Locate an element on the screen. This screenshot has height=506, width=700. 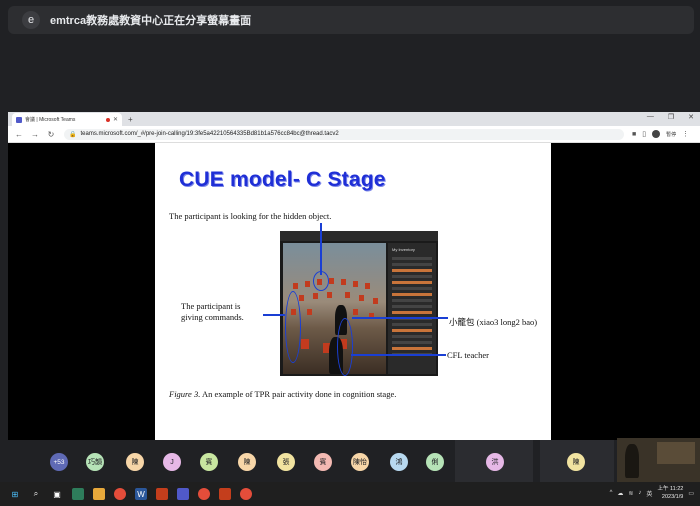
minimize-button: — is located at coordinates (650, 117).